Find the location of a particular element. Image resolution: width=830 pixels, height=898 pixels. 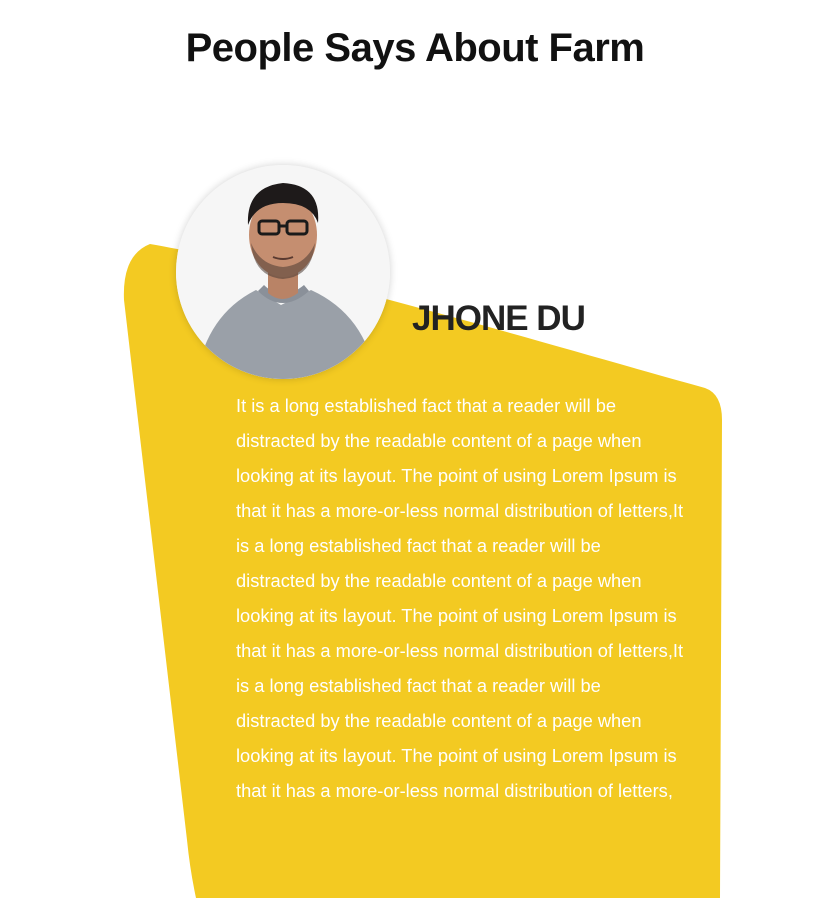

avatar is located at coordinates (283, 272).